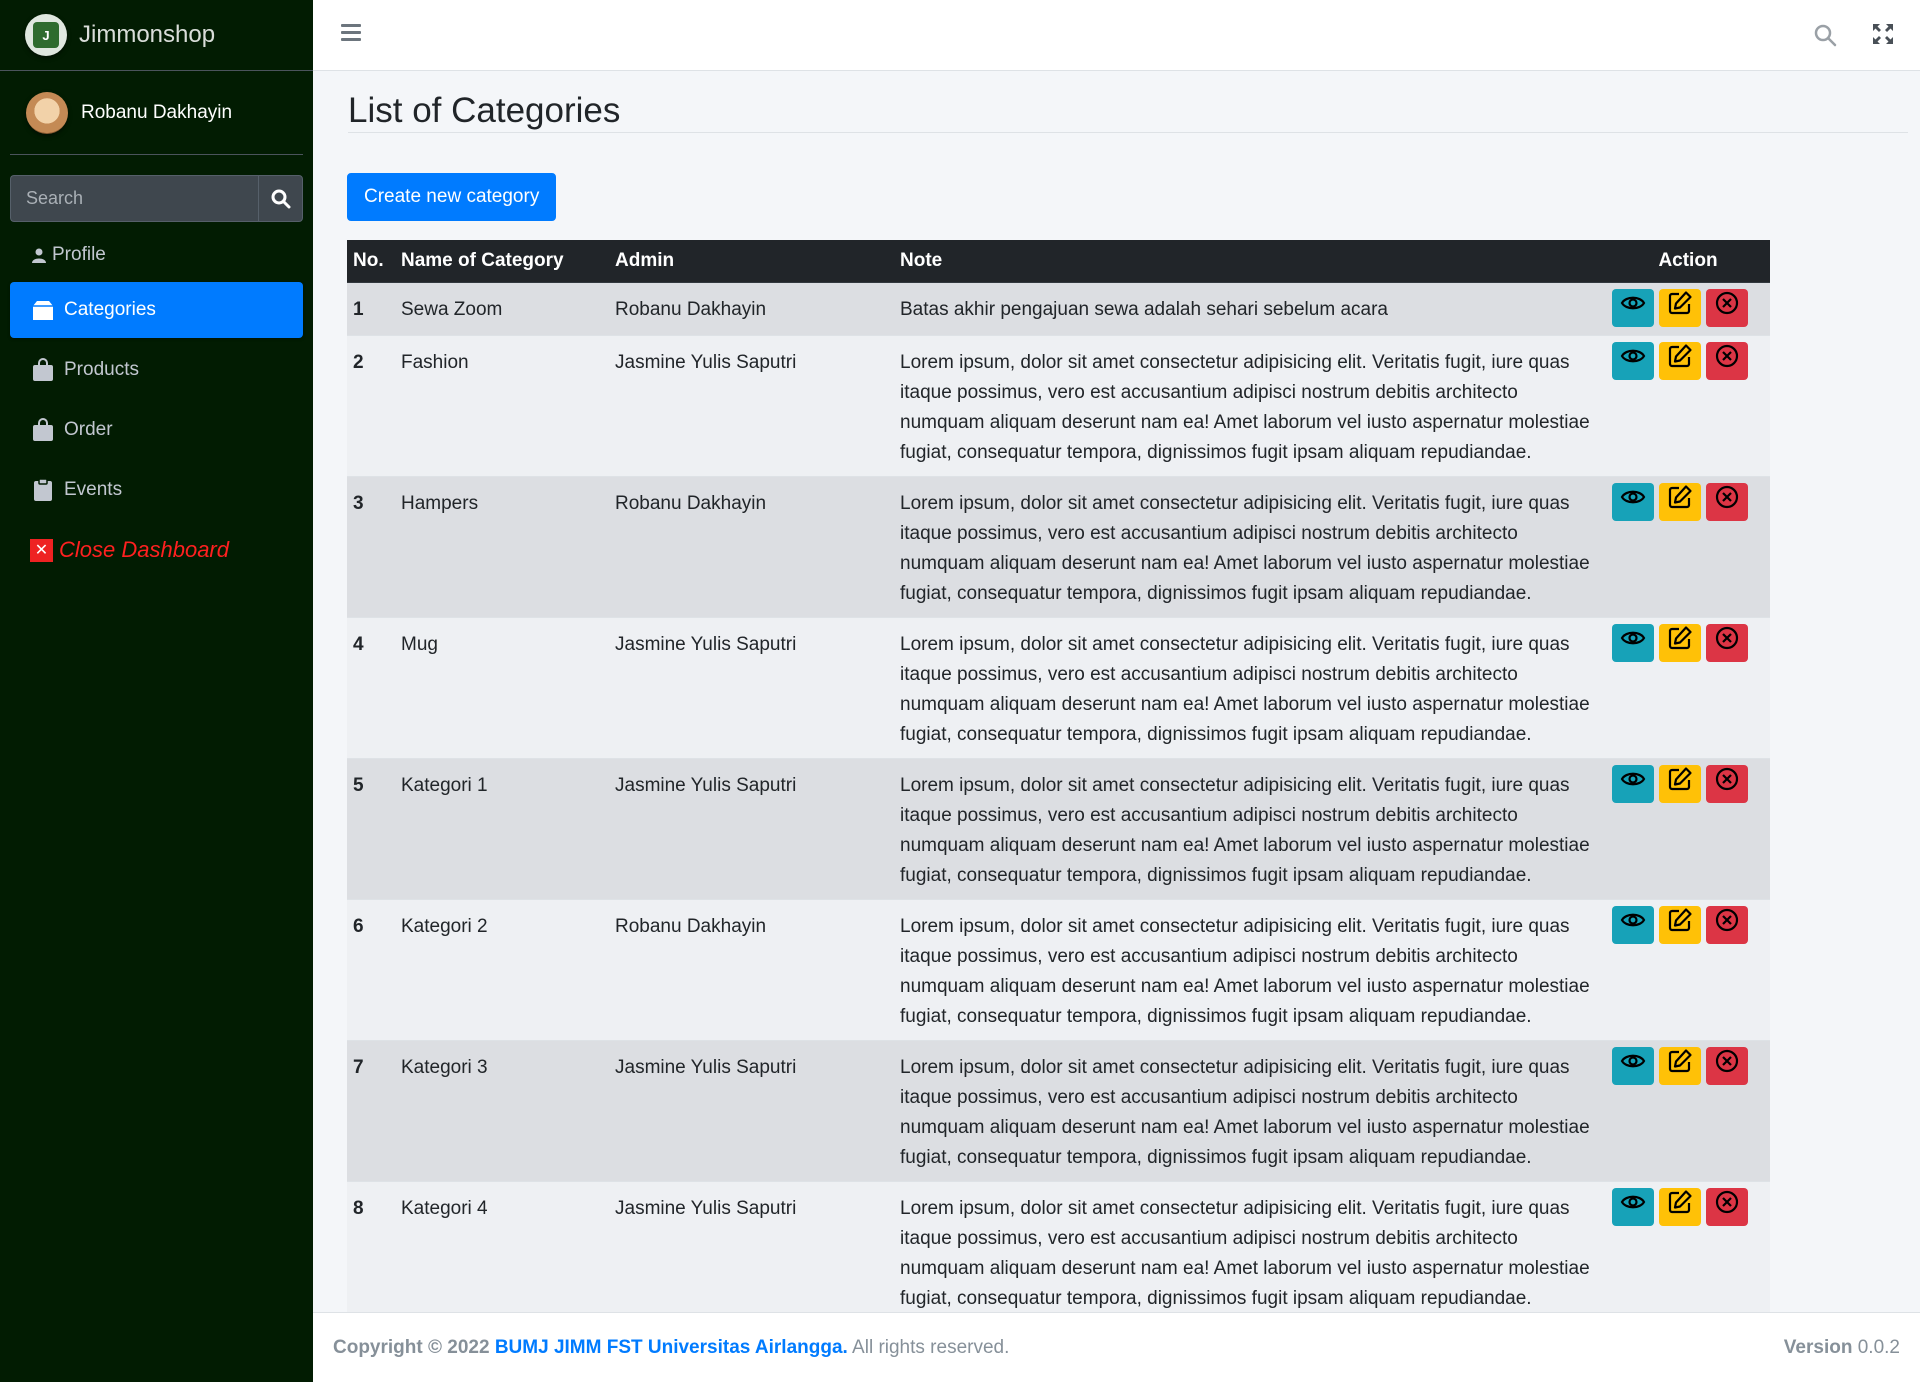  What do you see at coordinates (156, 255) in the screenshot?
I see `sidebar-item-profile: Profile` at bounding box center [156, 255].